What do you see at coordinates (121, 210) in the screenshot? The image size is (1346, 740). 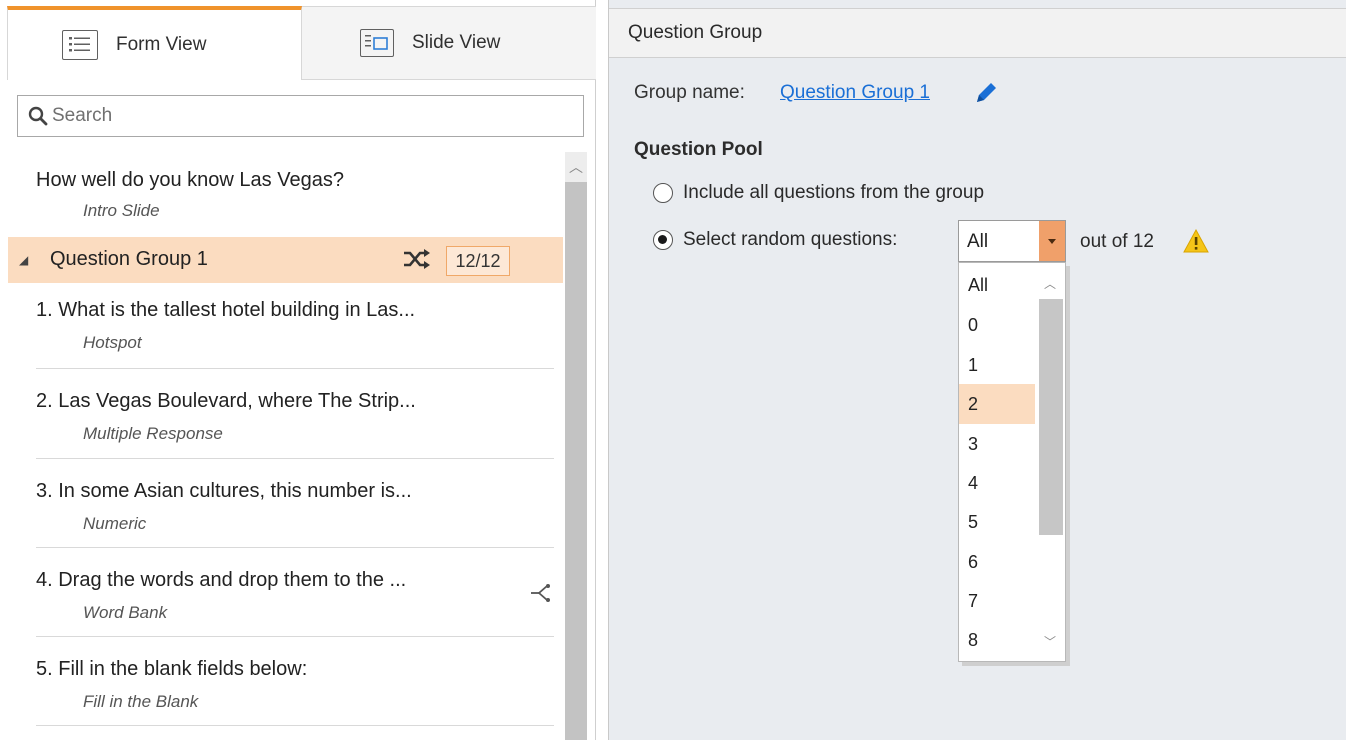 I see `list-item-type: Intro Slide` at bounding box center [121, 210].